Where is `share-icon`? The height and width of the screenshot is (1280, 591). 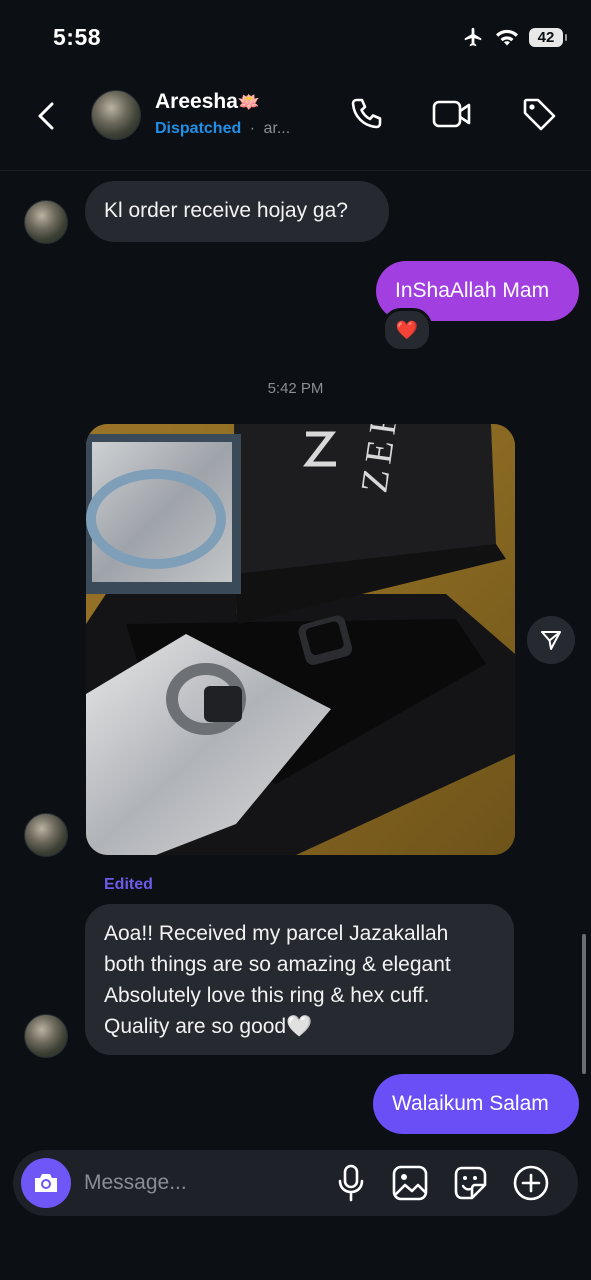 share-icon is located at coordinates (551, 640).